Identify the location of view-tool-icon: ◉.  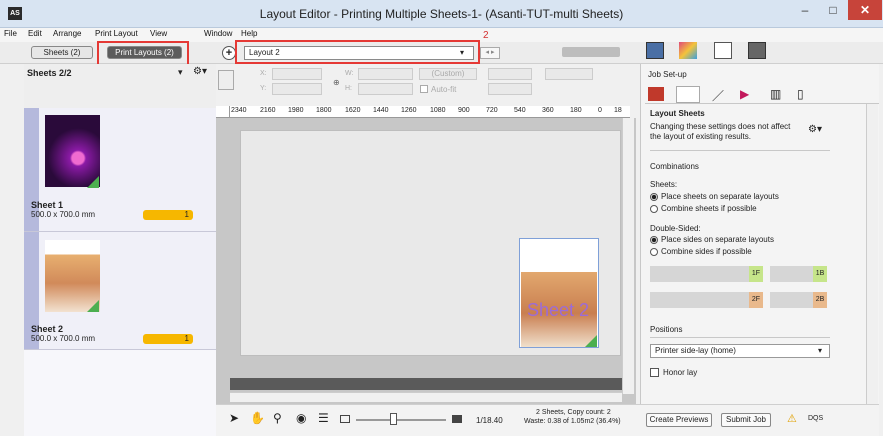
(301, 418).